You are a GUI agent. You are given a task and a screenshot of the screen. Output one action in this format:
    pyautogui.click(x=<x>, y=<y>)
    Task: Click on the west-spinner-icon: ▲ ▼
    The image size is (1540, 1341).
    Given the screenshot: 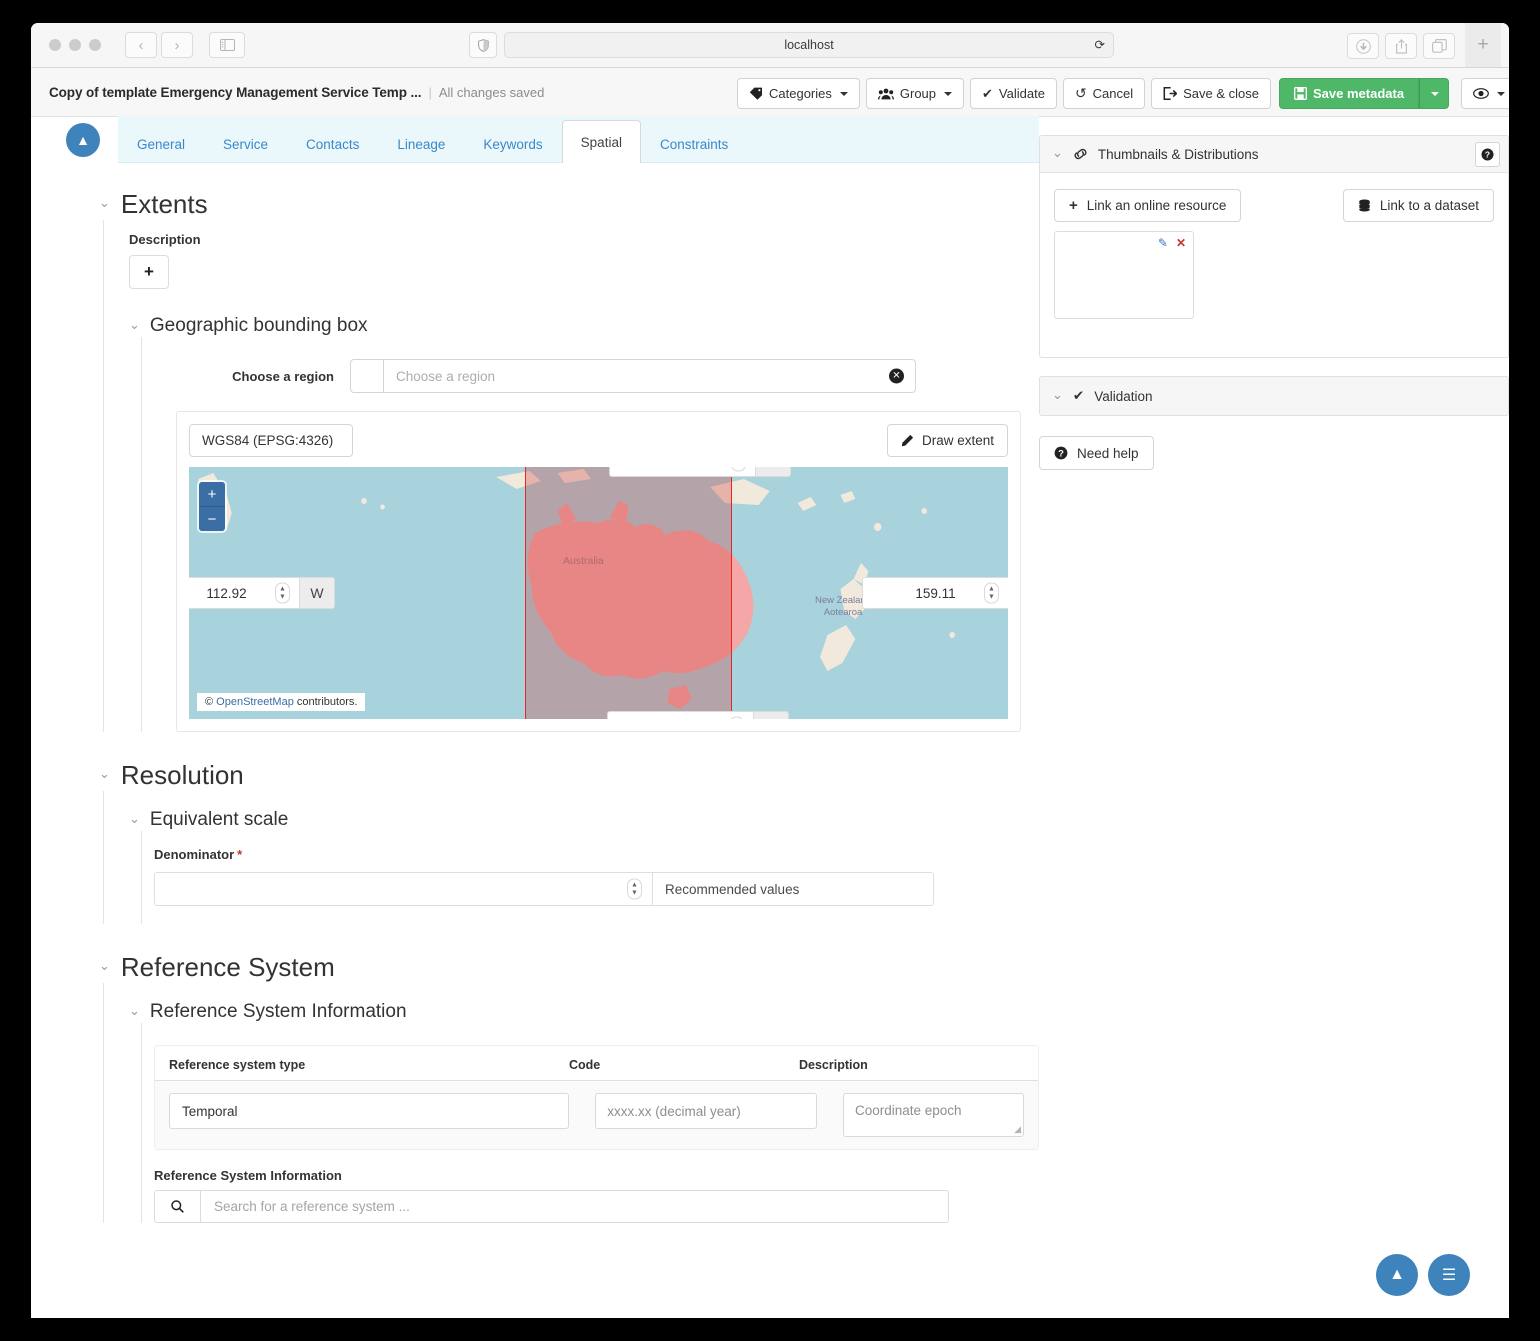 What is the action you would take?
    pyautogui.click(x=282, y=593)
    